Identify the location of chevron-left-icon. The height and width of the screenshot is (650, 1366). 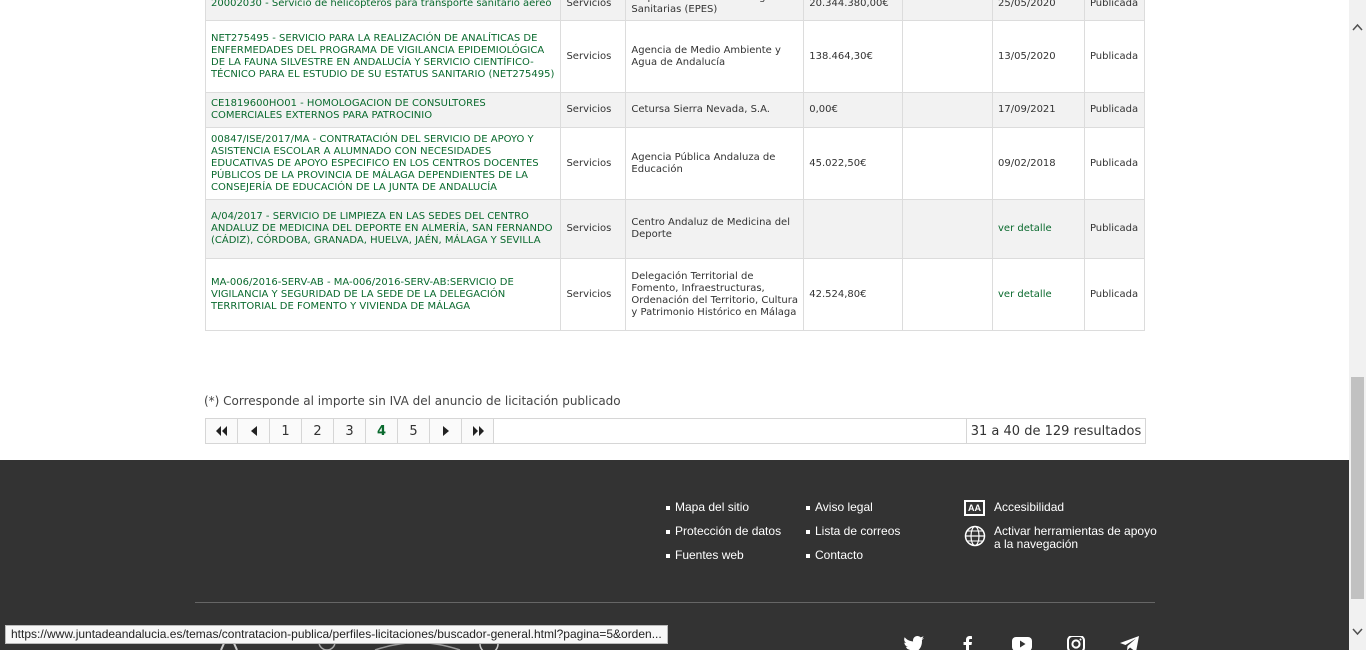
(253, 431).